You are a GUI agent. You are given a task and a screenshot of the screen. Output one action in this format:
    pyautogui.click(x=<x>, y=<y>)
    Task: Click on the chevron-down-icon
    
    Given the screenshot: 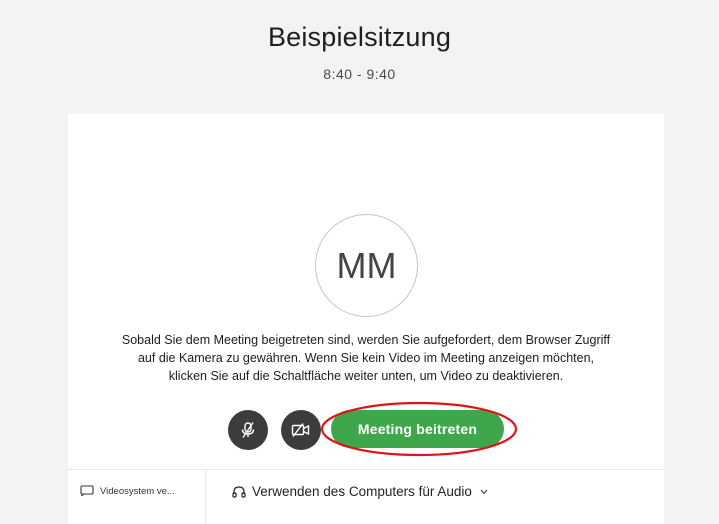 What is the action you would take?
    pyautogui.click(x=484, y=491)
    